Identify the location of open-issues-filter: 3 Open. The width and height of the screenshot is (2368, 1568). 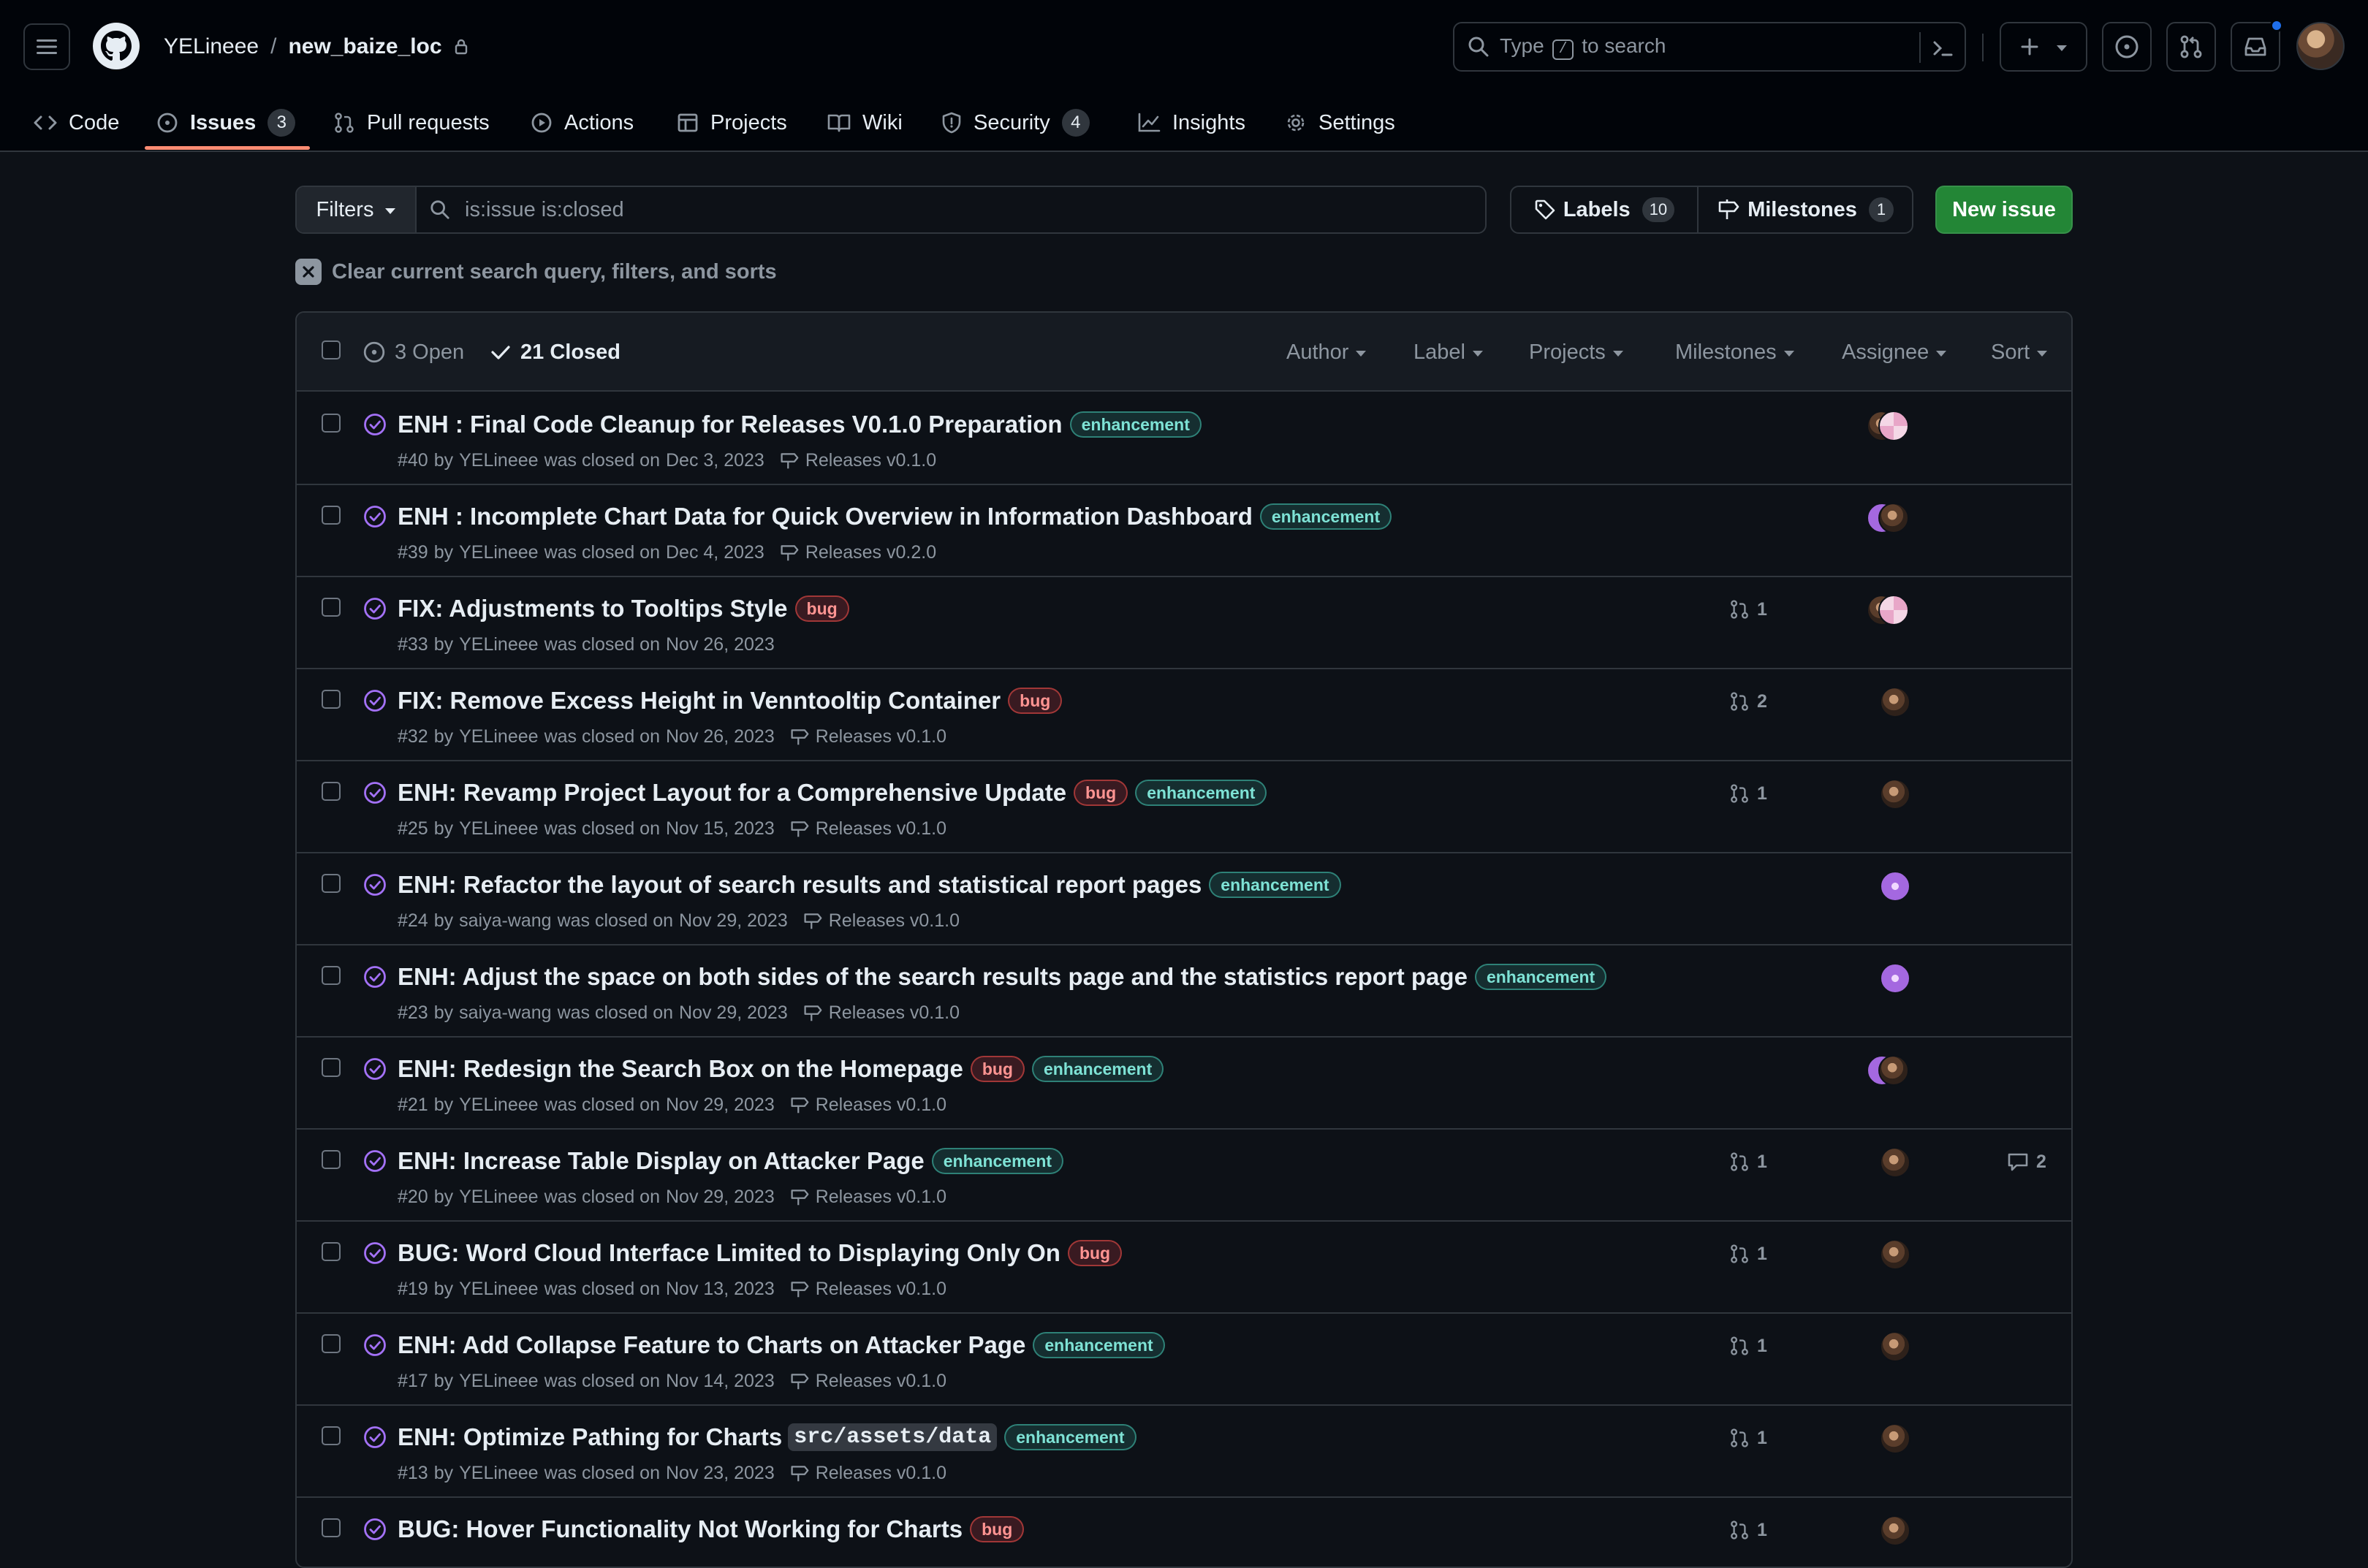
(413, 352).